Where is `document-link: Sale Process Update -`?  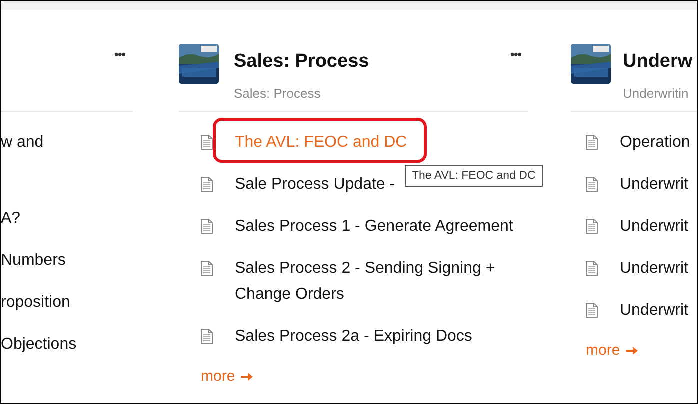
document-link: Sale Process Update - is located at coordinates (315, 185).